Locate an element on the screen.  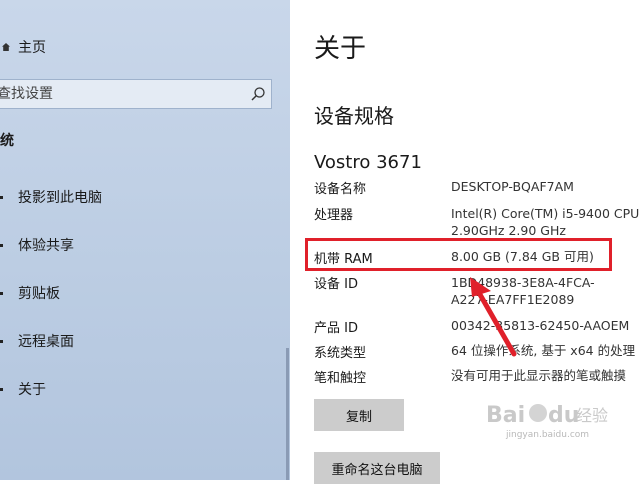
svg-text: Bai is located at coordinates (505, 415).